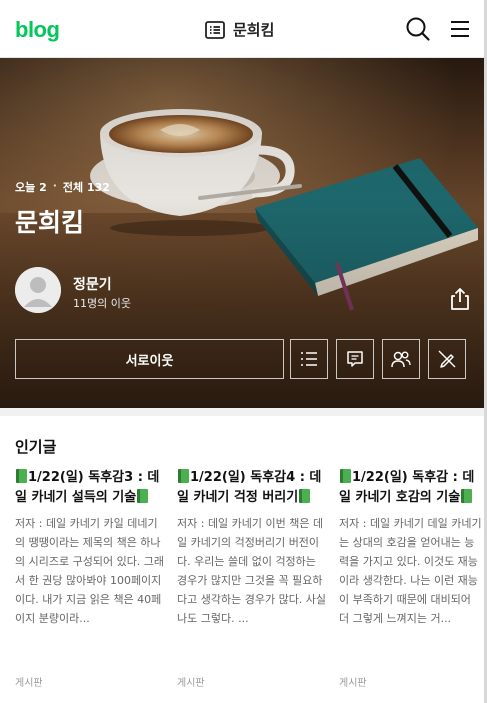  Describe the element at coordinates (407, 487) in the screenshot. I see `post-title-text: 1/22(일) 독후감 : 데일 카네기 호감의 기술` at that location.